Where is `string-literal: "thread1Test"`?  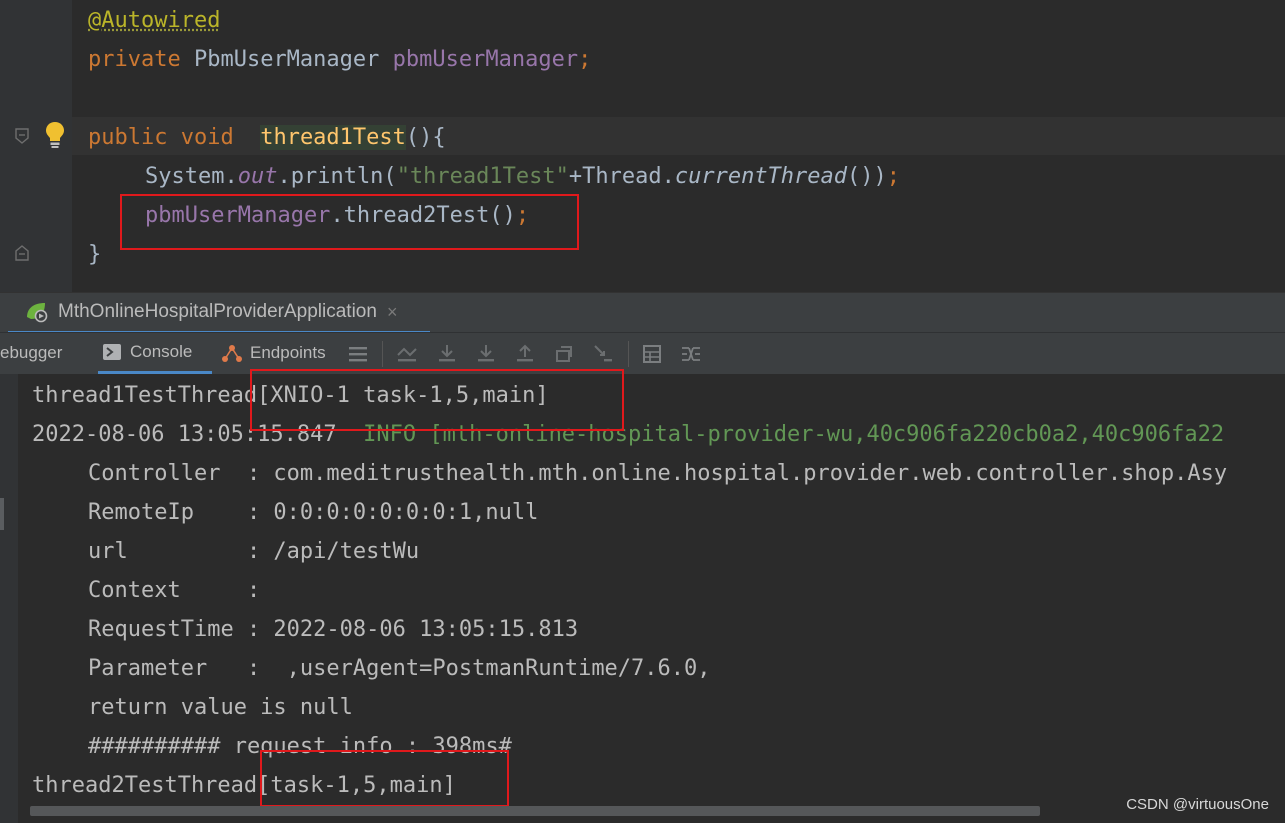 string-literal: "thread1Test" is located at coordinates (482, 176).